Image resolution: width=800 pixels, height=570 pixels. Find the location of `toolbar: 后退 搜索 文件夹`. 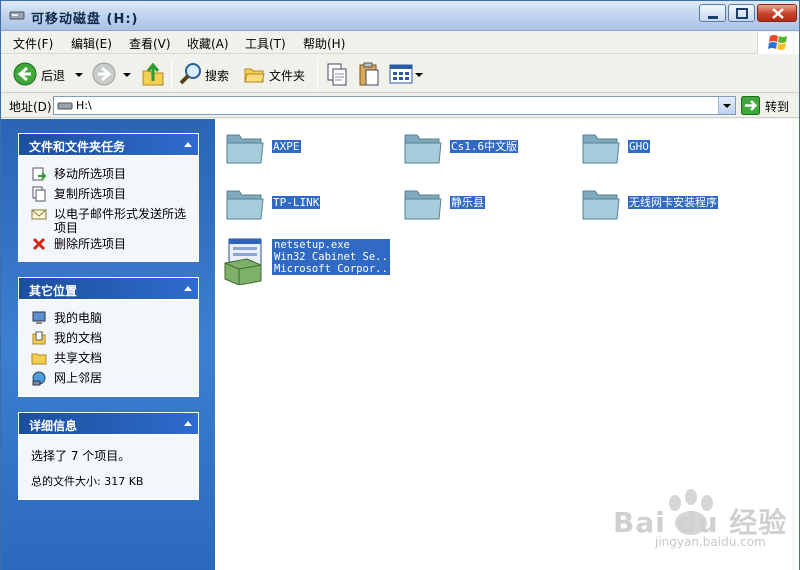

toolbar: 后退 搜索 文件夹 is located at coordinates (400, 74).